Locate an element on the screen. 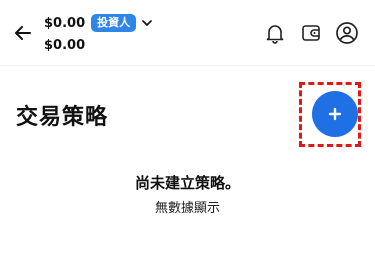 Image resolution: width=375 pixels, height=270 pixels. back-button is located at coordinates (23, 33).